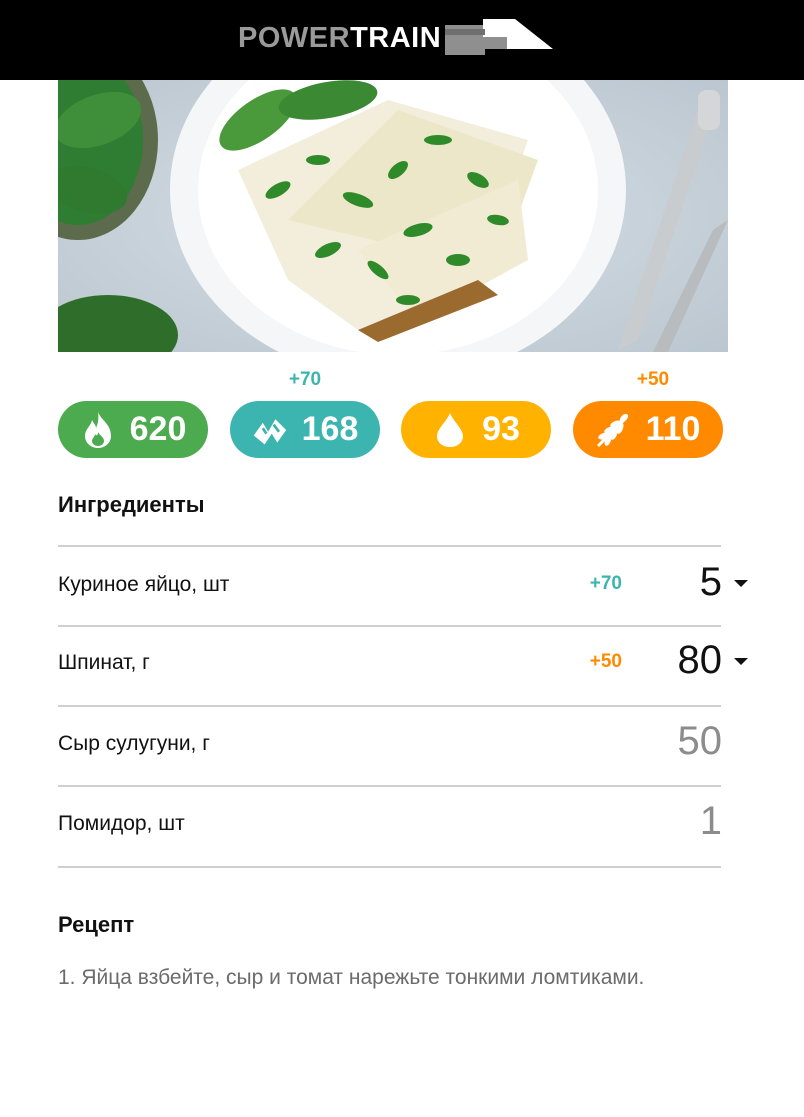 This screenshot has width=804, height=1117. Describe the element at coordinates (121, 823) in the screenshot. I see `ingredient-name: Помидор, шт` at that location.